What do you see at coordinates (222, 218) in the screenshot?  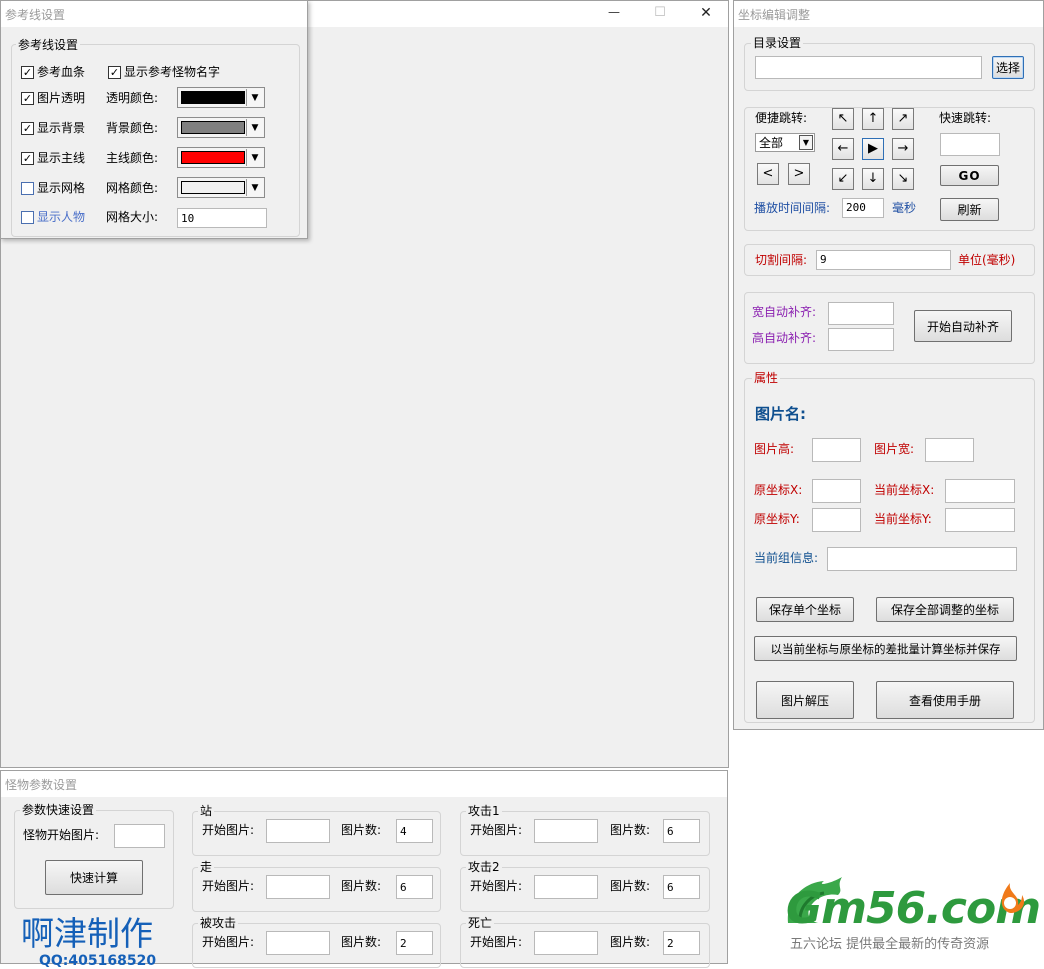 I see `grid-size-input: 10` at bounding box center [222, 218].